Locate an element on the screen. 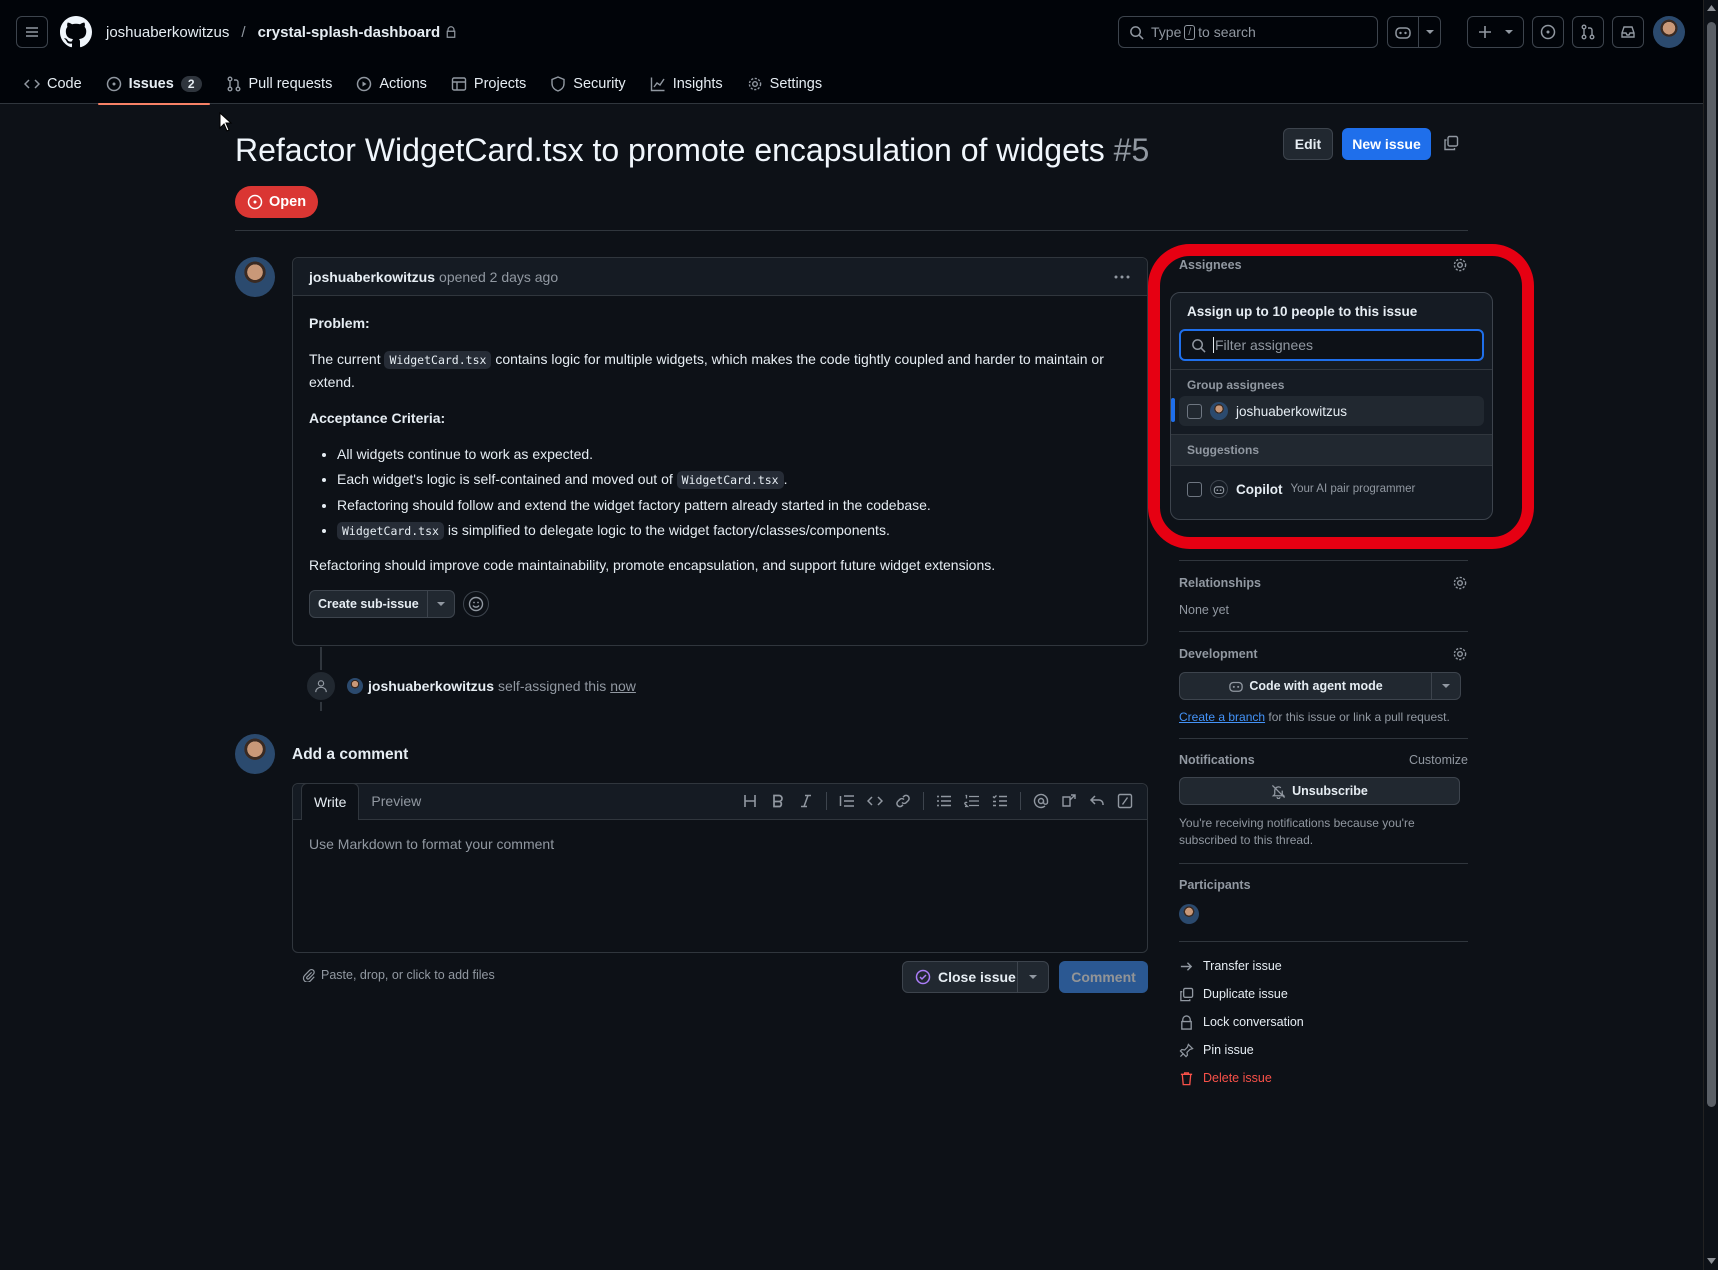 The image size is (1718, 1270). edit-button: Edit is located at coordinates (1308, 144).